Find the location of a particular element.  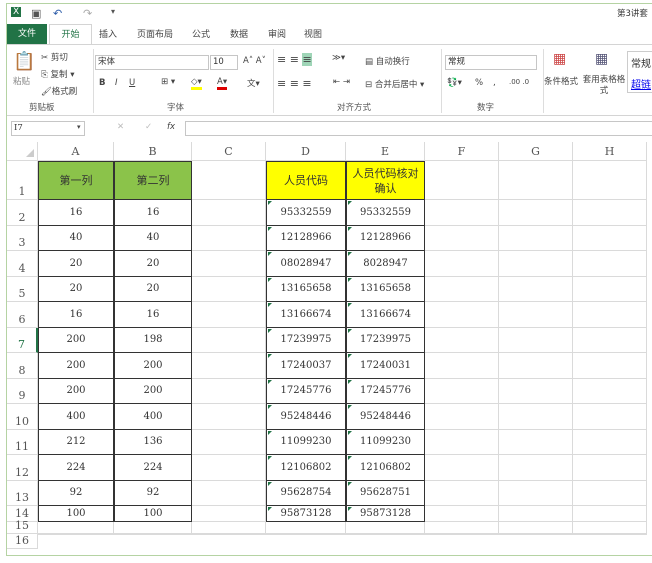

format-table-button: 套用表格格式 is located at coordinates (604, 86).